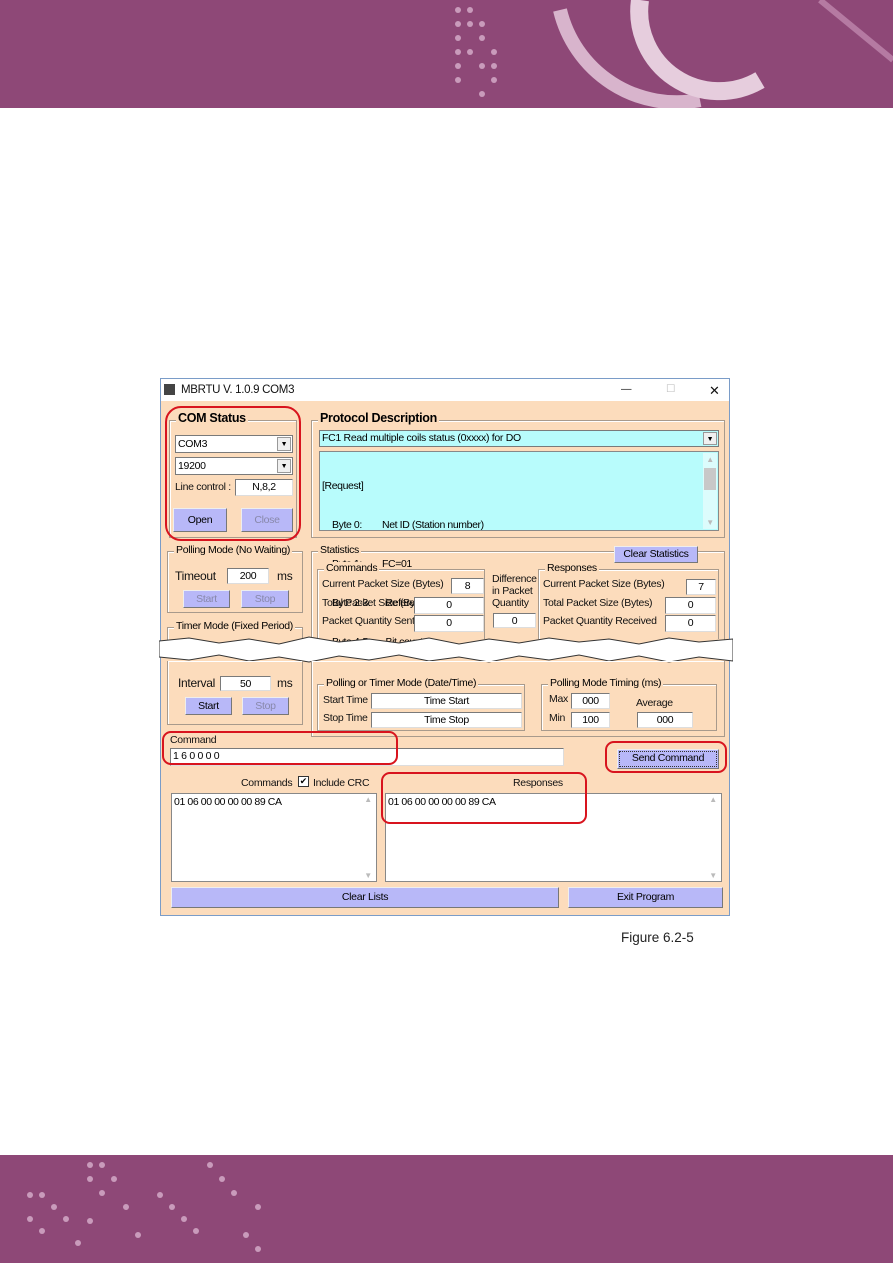 The height and width of the screenshot is (1268, 893). I want to click on difference-label: Difference, so click(514, 579).